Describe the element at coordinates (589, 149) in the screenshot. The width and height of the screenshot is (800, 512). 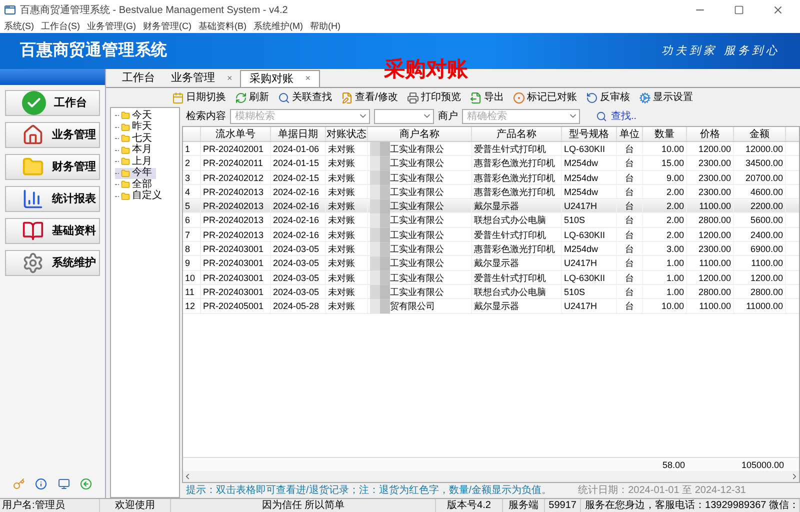
I see `table-cell: LQ-630KII` at that location.